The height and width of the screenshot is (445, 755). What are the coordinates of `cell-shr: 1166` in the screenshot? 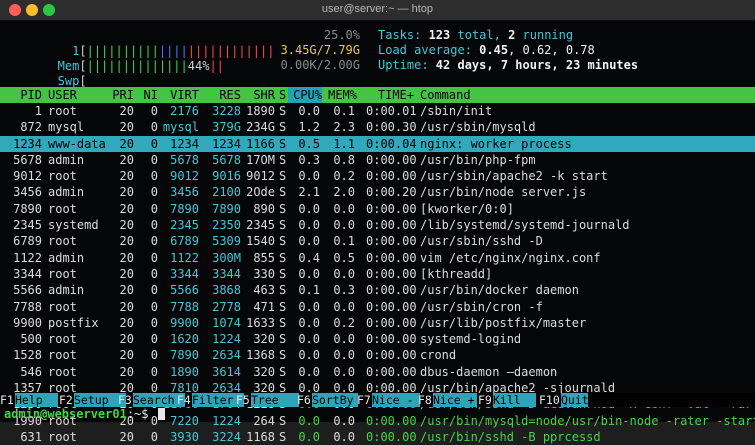 It's located at (260, 143).